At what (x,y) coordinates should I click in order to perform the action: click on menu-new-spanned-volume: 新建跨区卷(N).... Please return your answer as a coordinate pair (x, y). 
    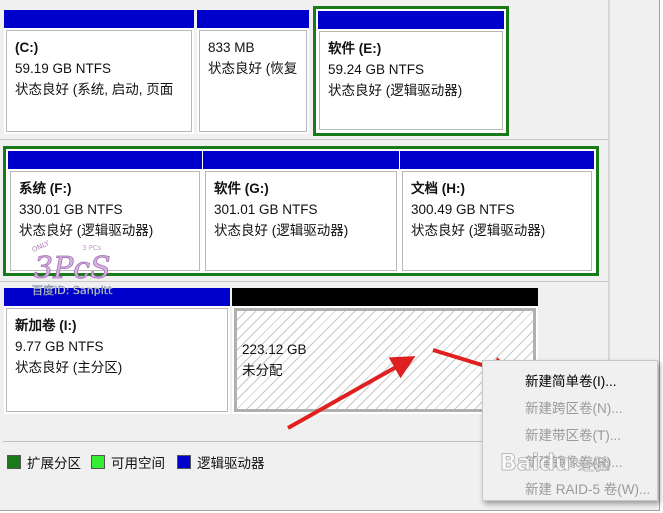
    Looking at the image, I should click on (574, 407).